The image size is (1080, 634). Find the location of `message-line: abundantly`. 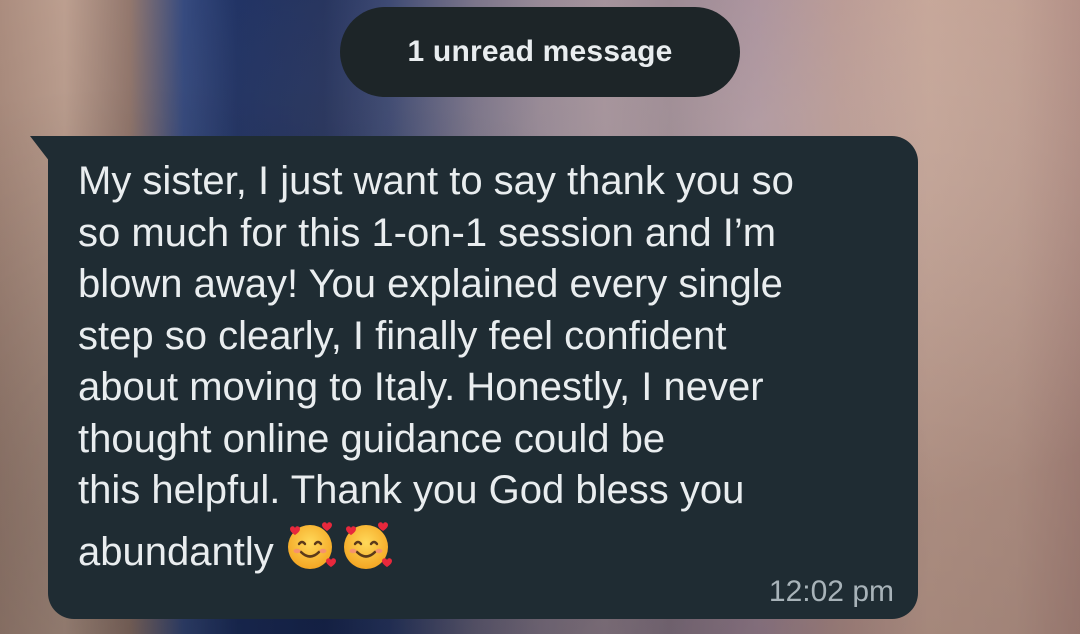

message-line: abundantly is located at coordinates (176, 551).